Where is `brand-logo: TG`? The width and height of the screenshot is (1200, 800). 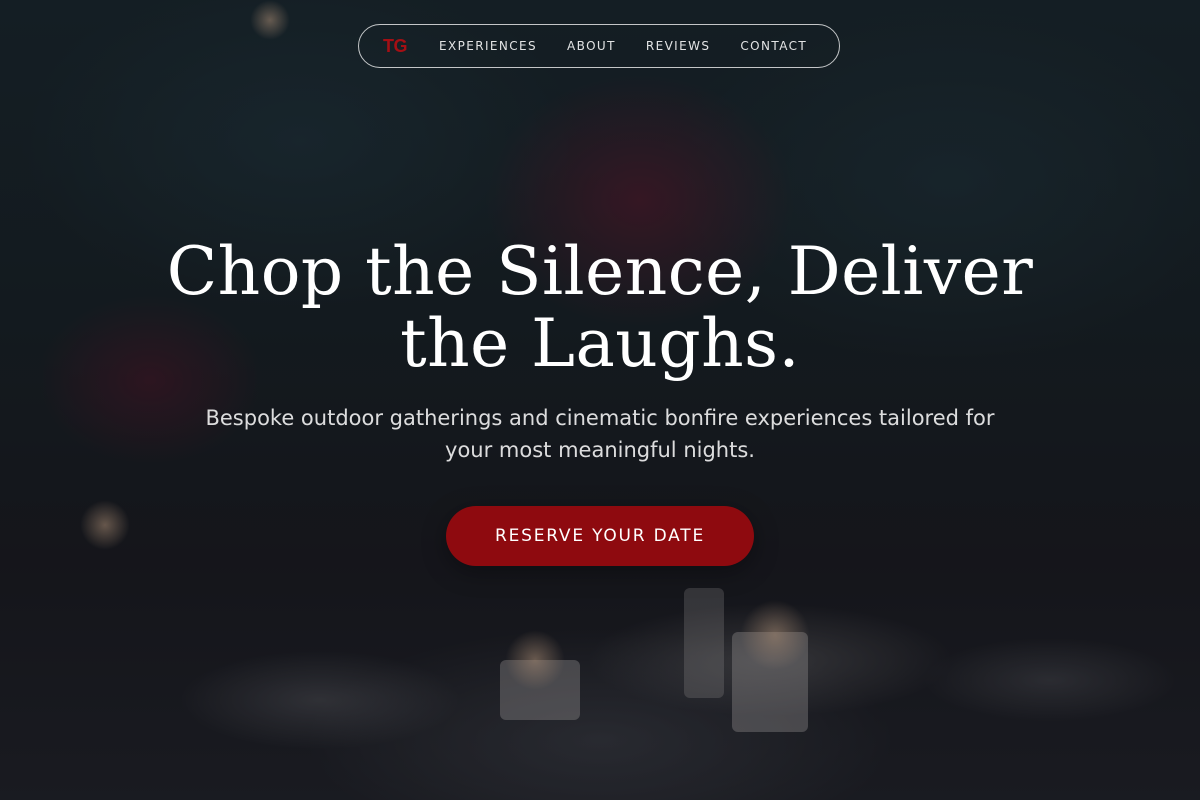
brand-logo: TG is located at coordinates (395, 46).